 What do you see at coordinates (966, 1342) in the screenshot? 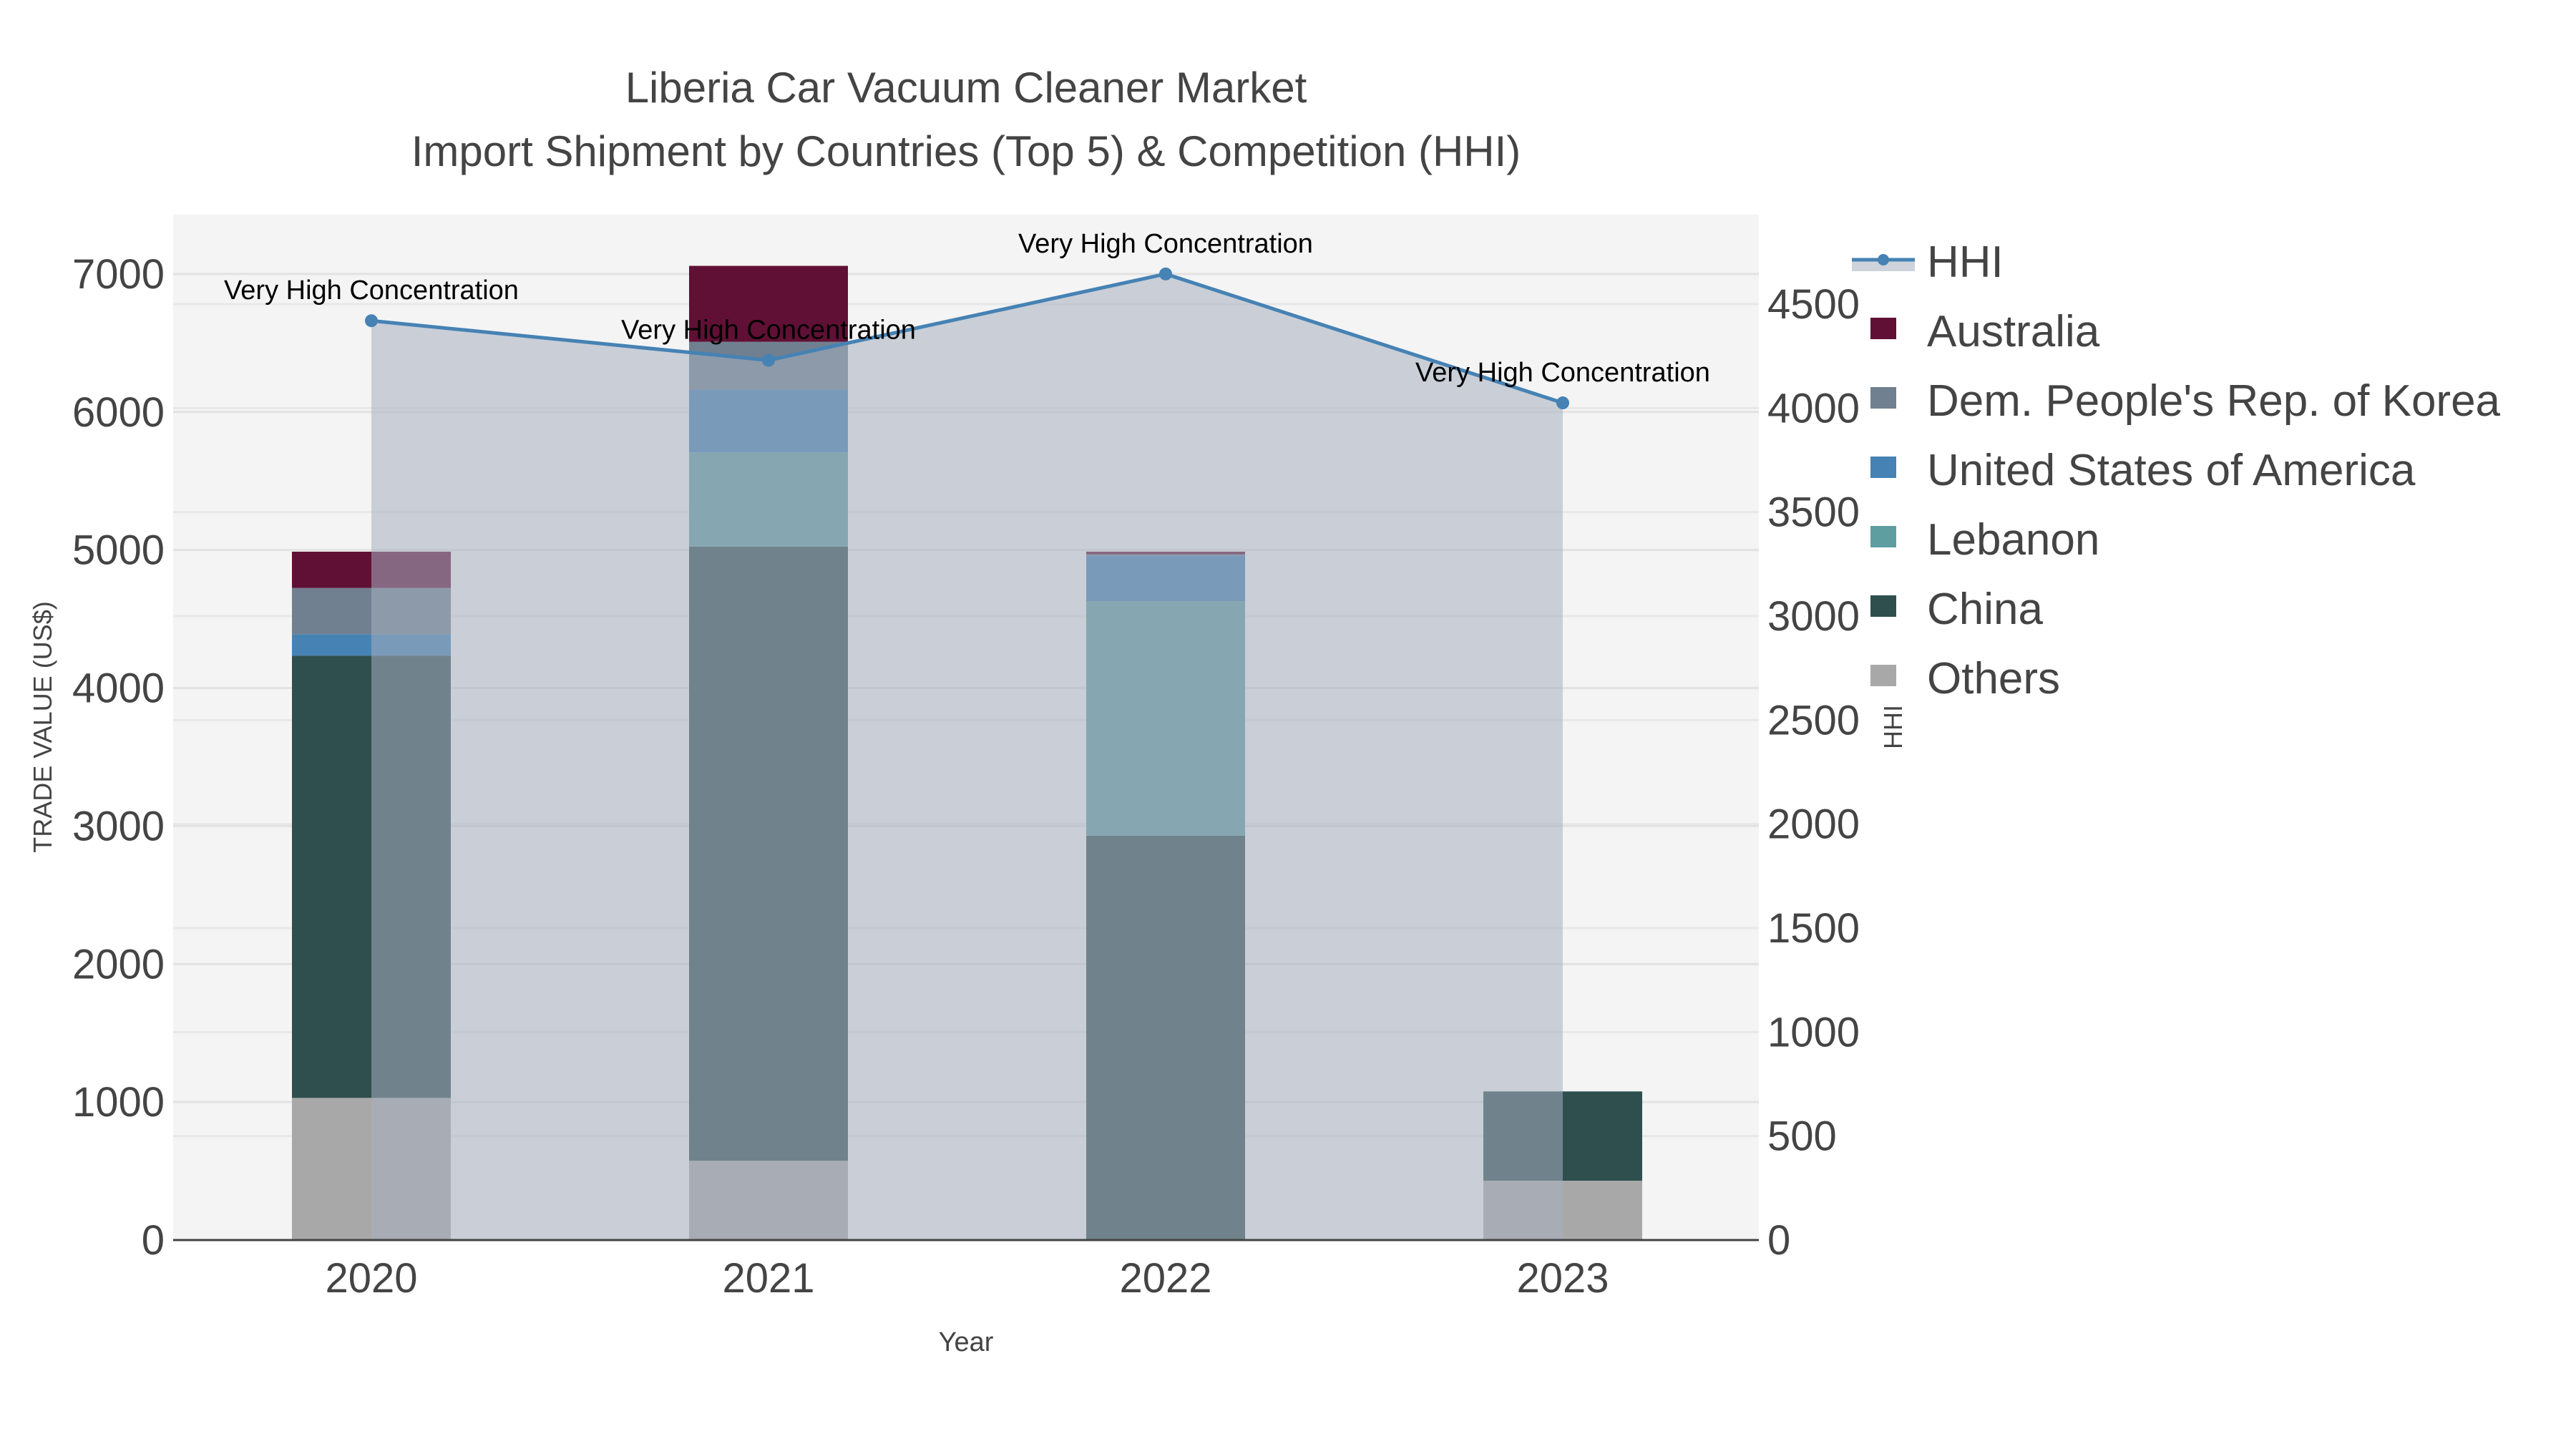
I see `x-axis-title: Year` at bounding box center [966, 1342].